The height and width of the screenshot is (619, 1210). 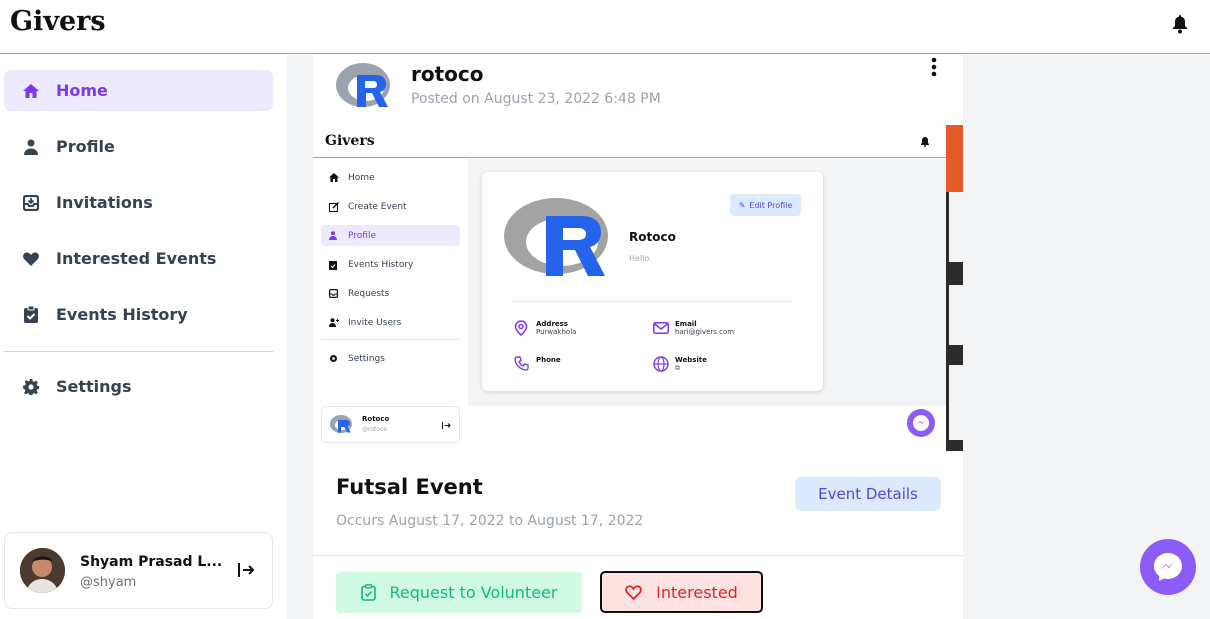 I want to click on event-divider, so click(x=638, y=555).